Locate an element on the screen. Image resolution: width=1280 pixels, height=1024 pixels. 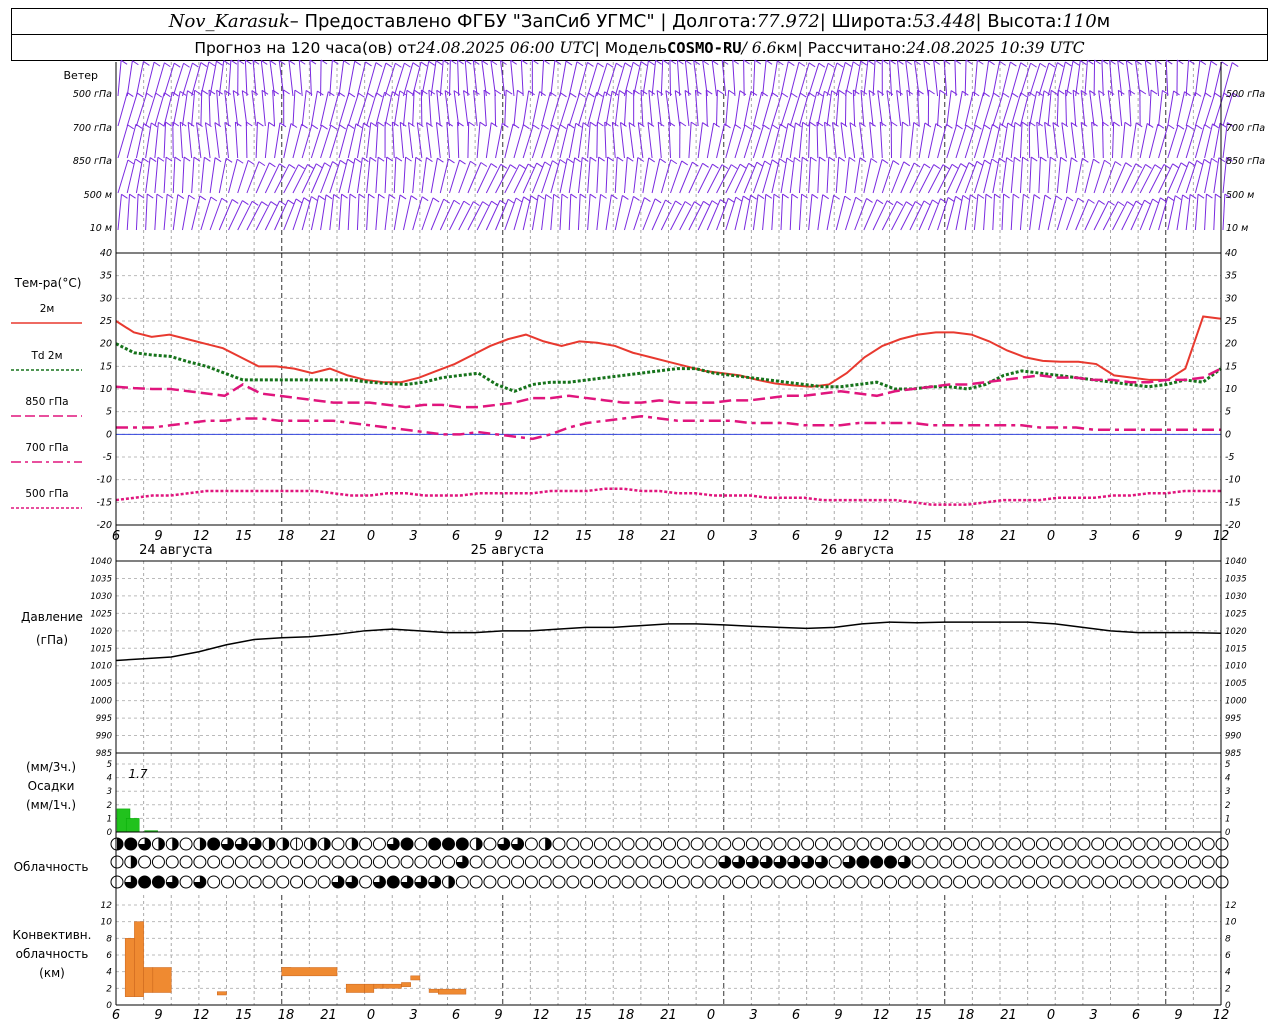
press-tick-right: 1005 is located at coordinates (1236, 684).